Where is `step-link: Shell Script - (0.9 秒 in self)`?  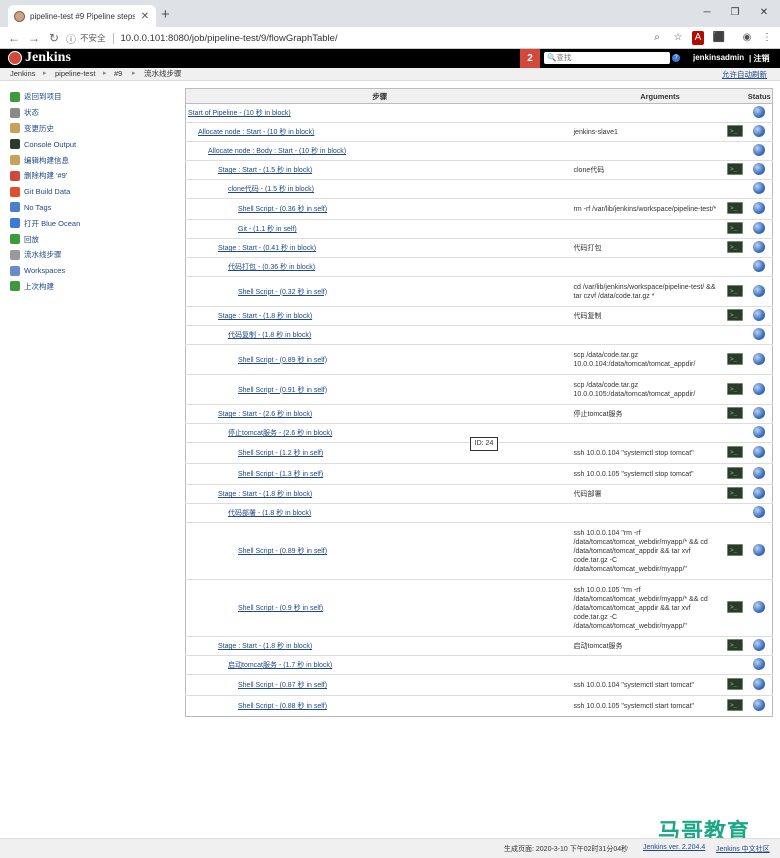 step-link: Shell Script - (0.9 秒 in self) is located at coordinates (280, 608).